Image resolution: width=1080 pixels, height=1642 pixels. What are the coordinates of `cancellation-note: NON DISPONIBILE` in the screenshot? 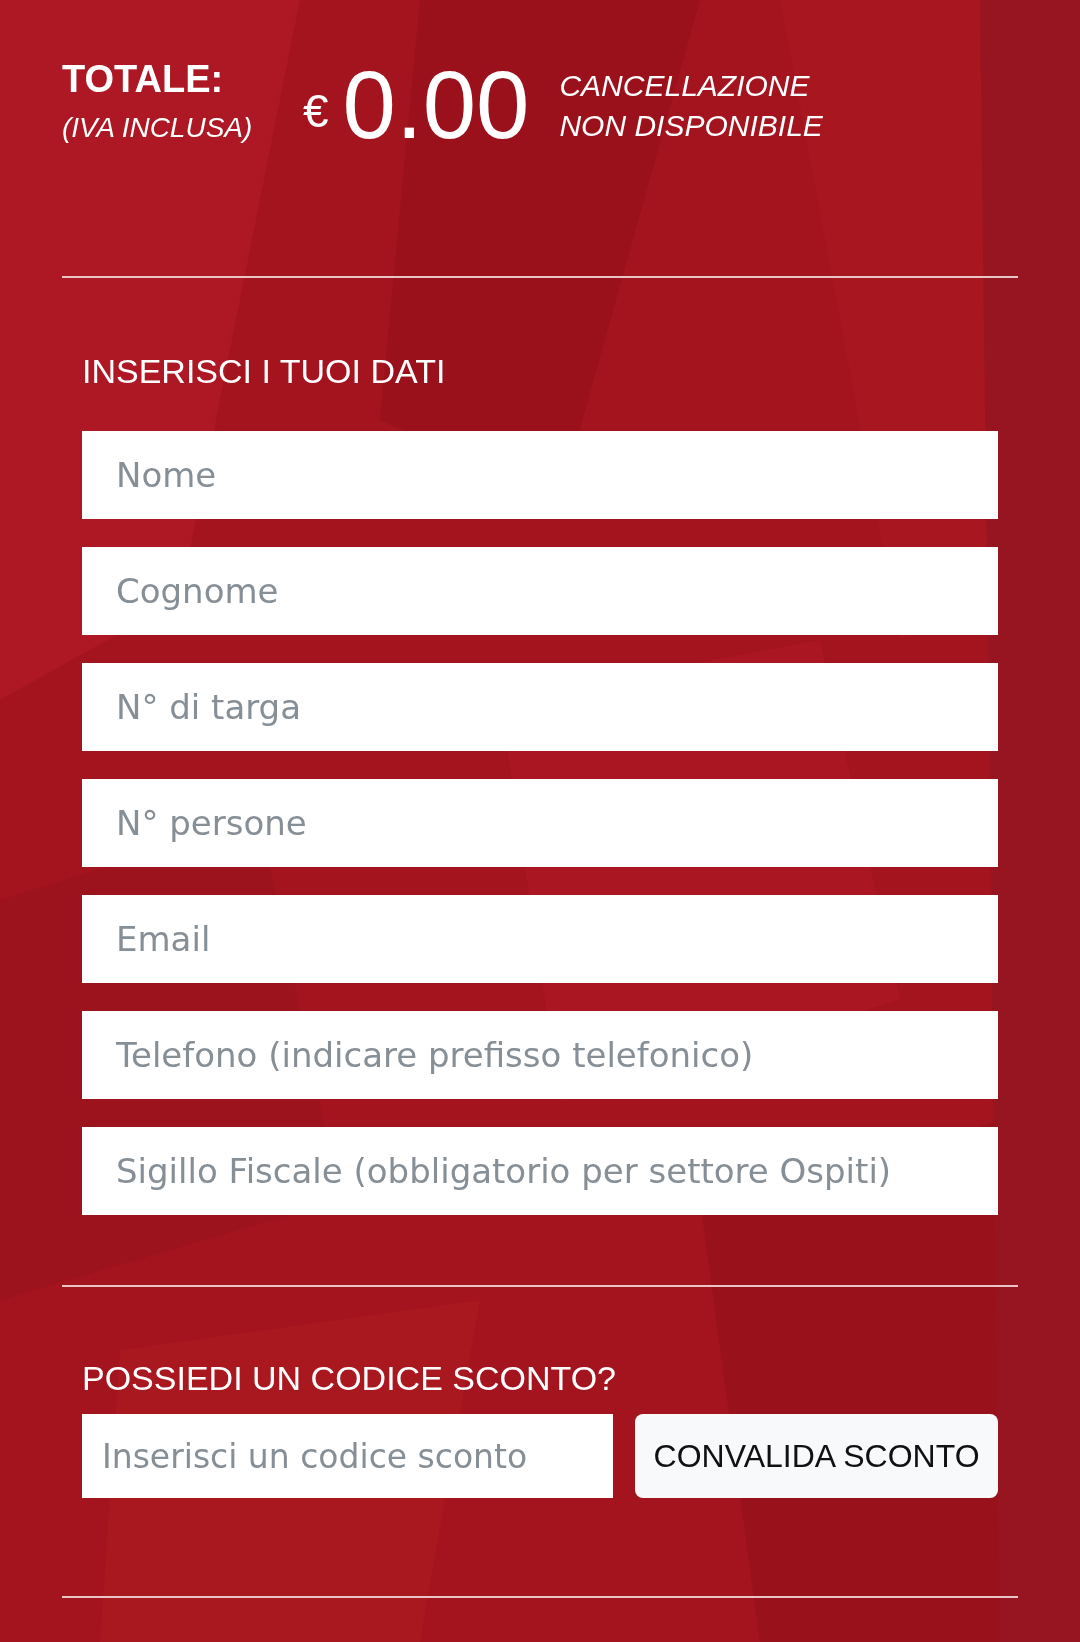 It's located at (691, 126).